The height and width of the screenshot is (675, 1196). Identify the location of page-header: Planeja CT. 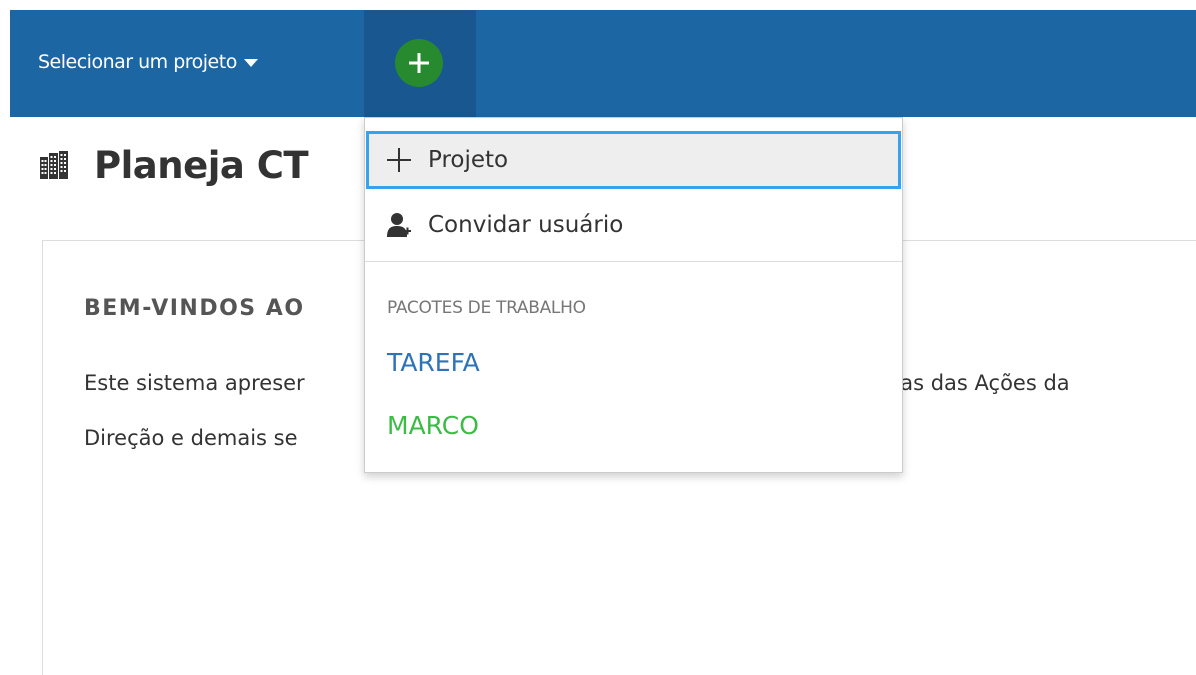
(174, 165).